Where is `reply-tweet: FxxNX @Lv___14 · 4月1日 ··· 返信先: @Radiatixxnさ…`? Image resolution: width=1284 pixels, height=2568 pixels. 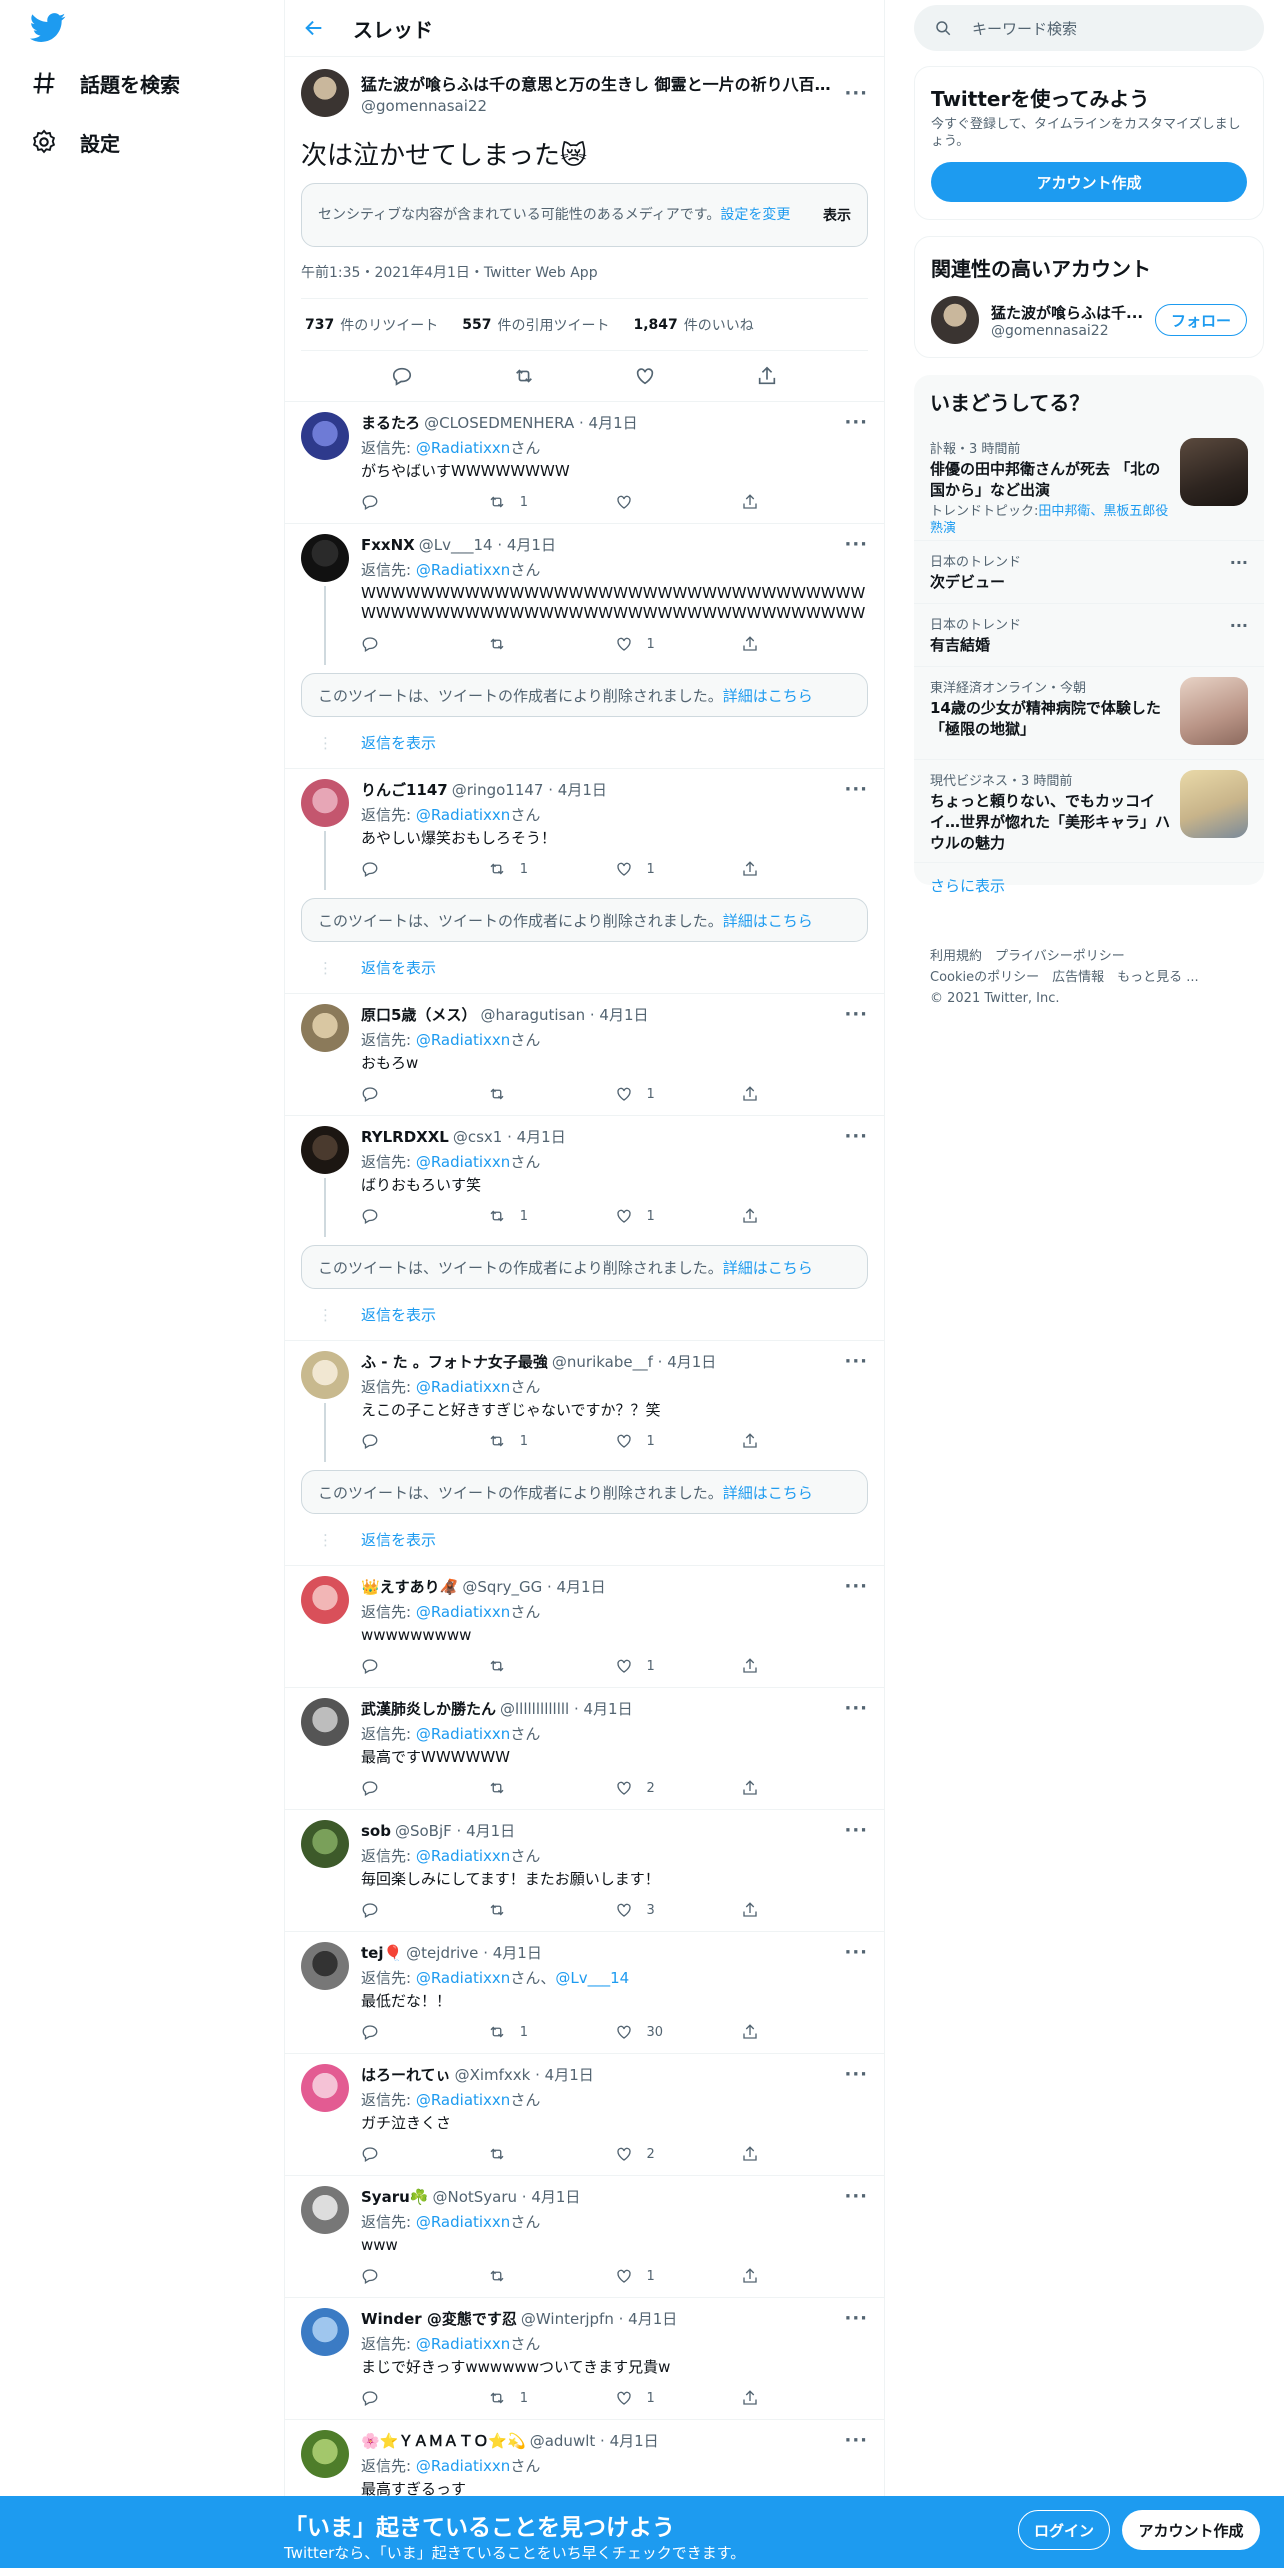 reply-tweet: FxxNX @Lv___14 · 4月1日 ··· 返信先: @Radiatixxnさ… is located at coordinates (584, 594).